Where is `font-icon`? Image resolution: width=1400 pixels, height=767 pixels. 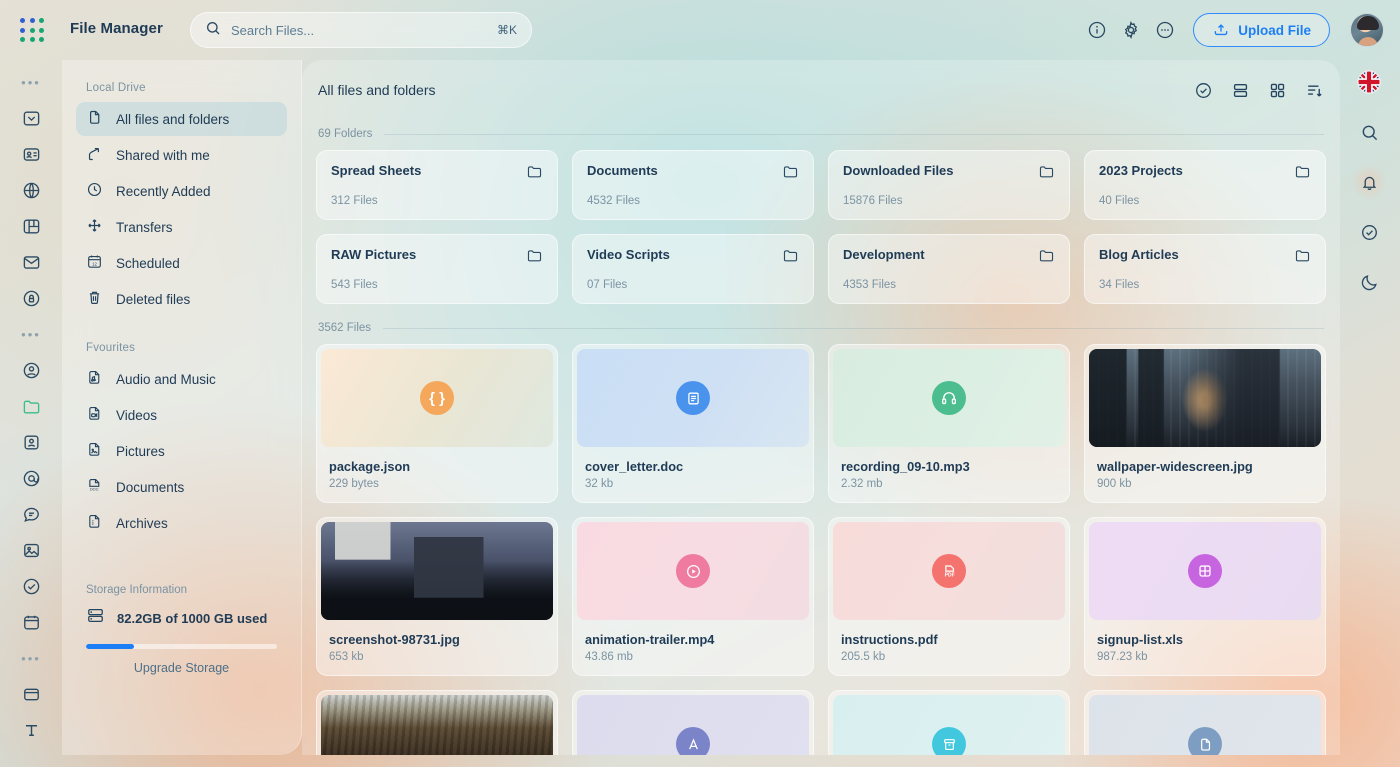 font-icon is located at coordinates (693, 741).